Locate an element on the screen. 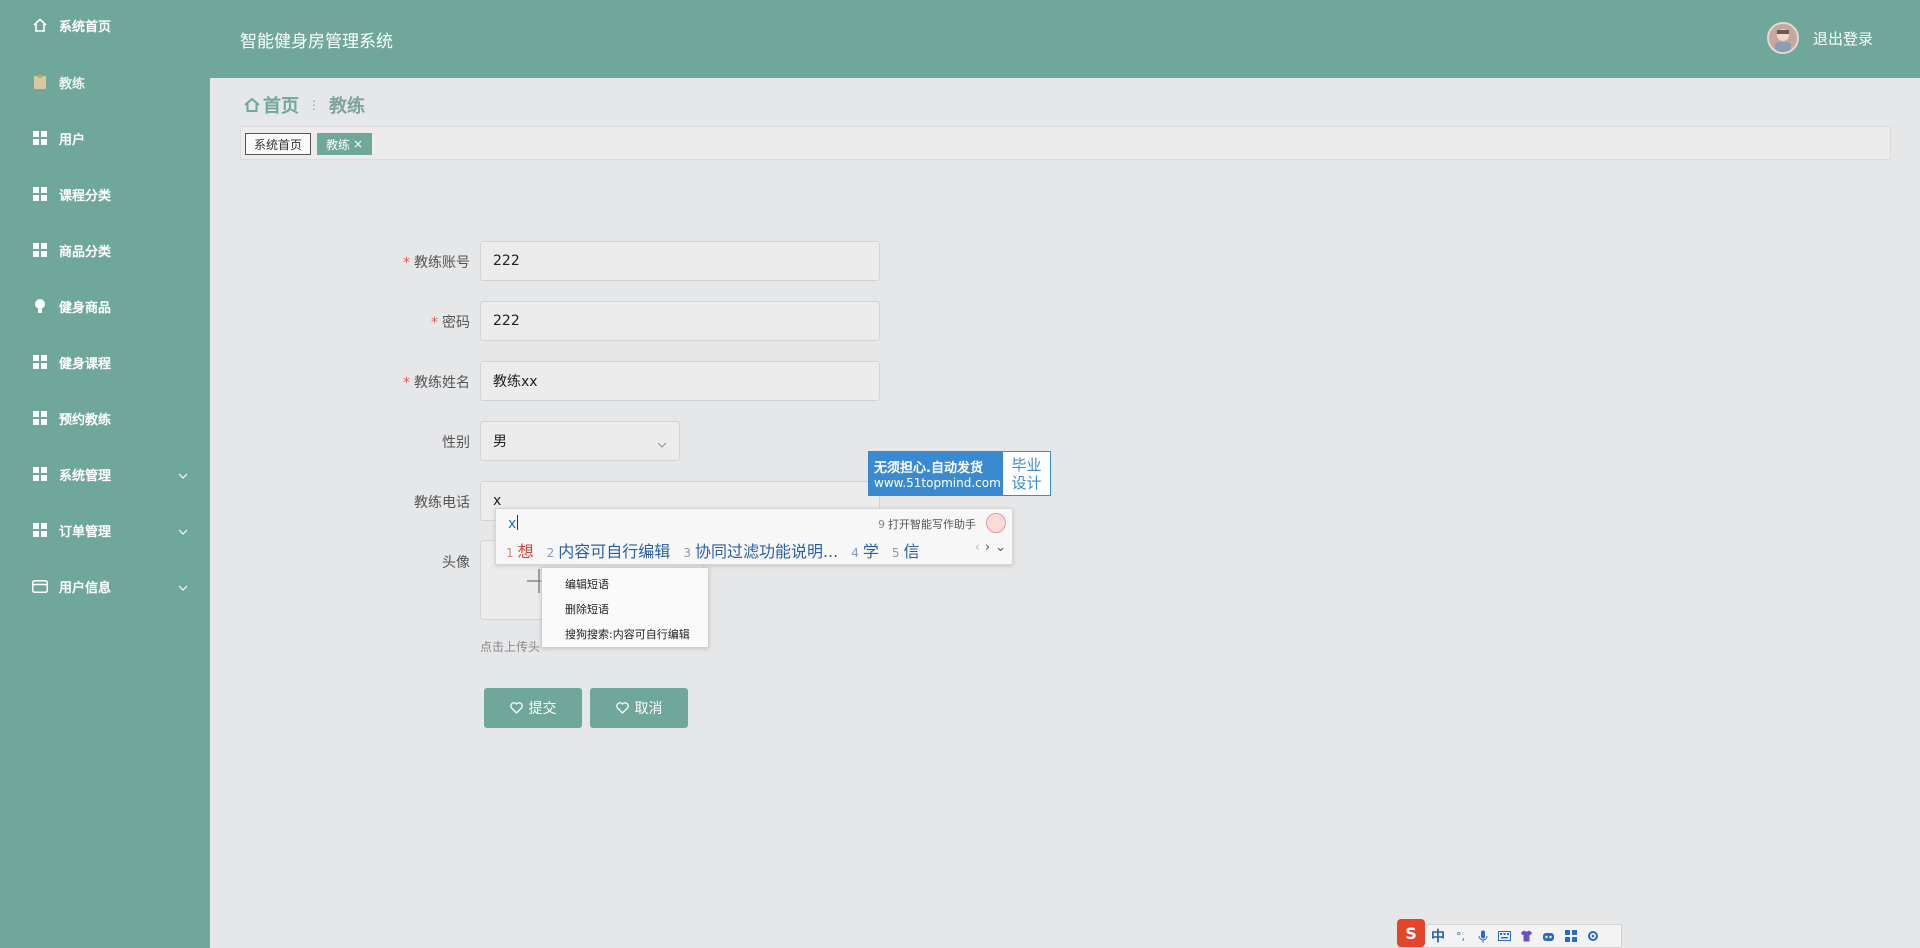 The height and width of the screenshot is (948, 1920). sidebar-item-goods-category: 商品分类 is located at coordinates (105, 250).